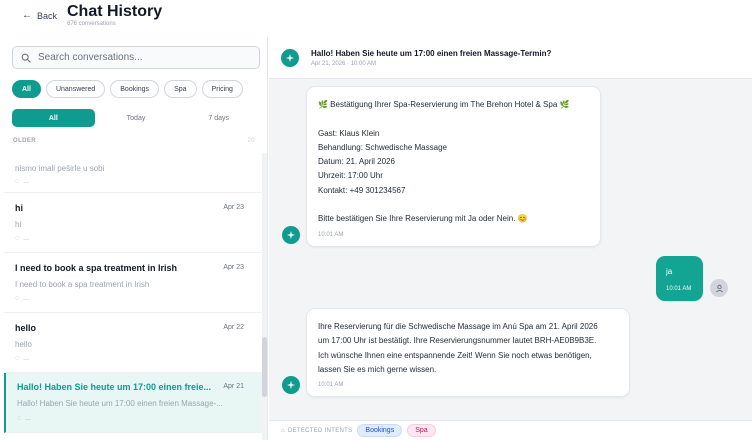  What do you see at coordinates (251, 141) in the screenshot?
I see `group-count: 20` at bounding box center [251, 141].